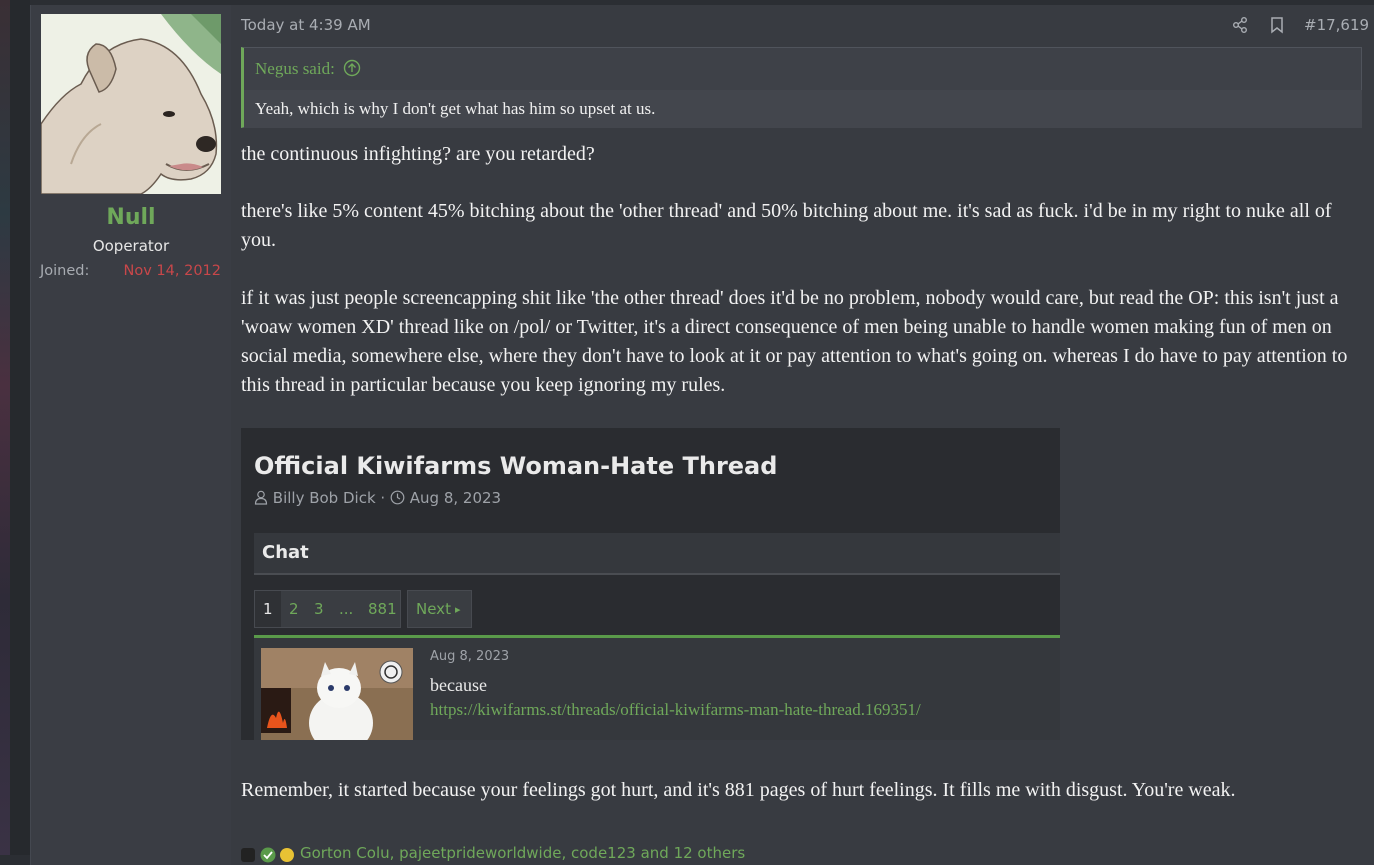 The image size is (1374, 865). I want to click on page-2: 2, so click(294, 609).